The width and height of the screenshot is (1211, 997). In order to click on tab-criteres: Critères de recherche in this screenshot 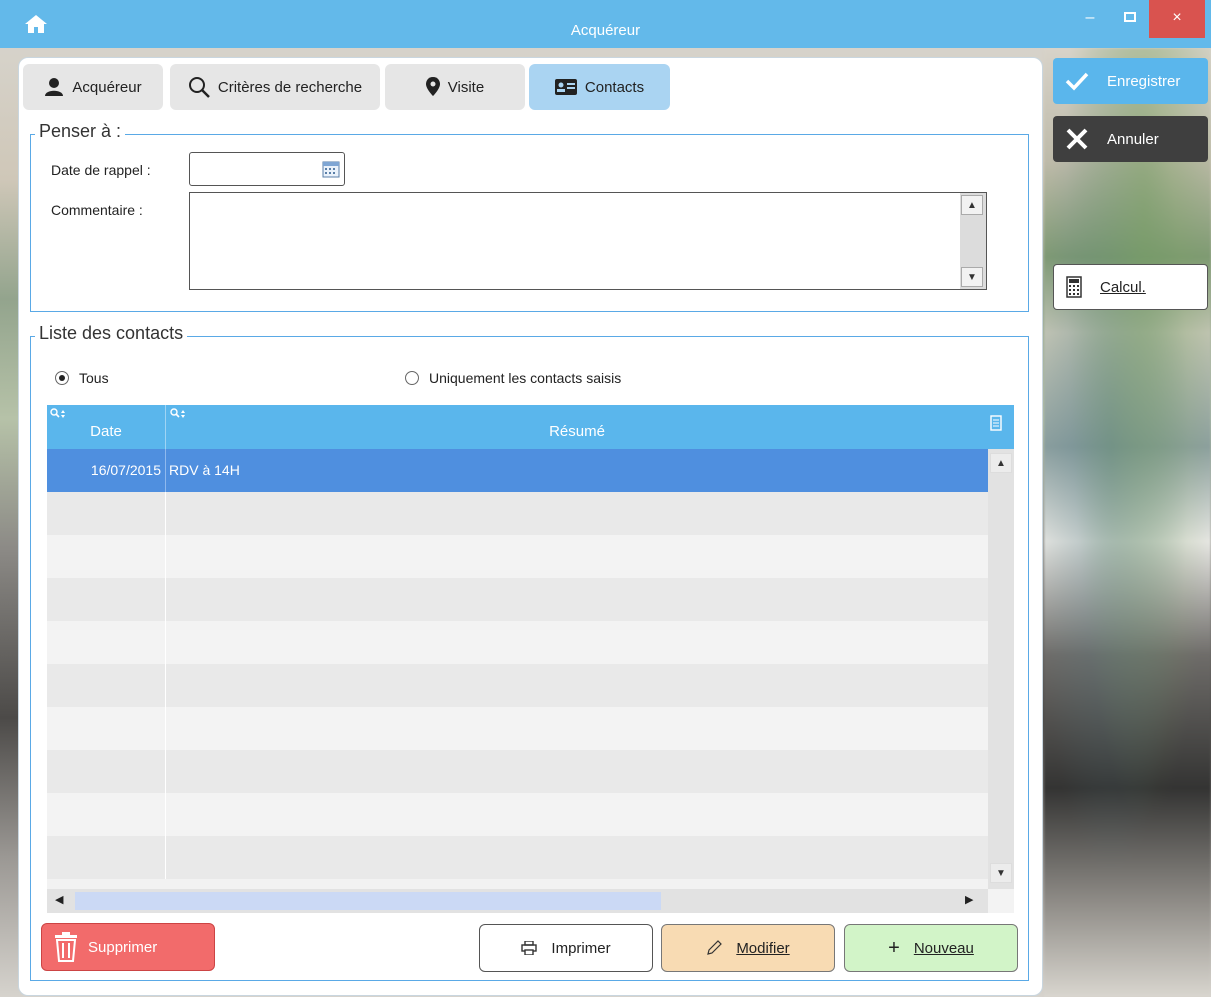, I will do `click(275, 87)`.